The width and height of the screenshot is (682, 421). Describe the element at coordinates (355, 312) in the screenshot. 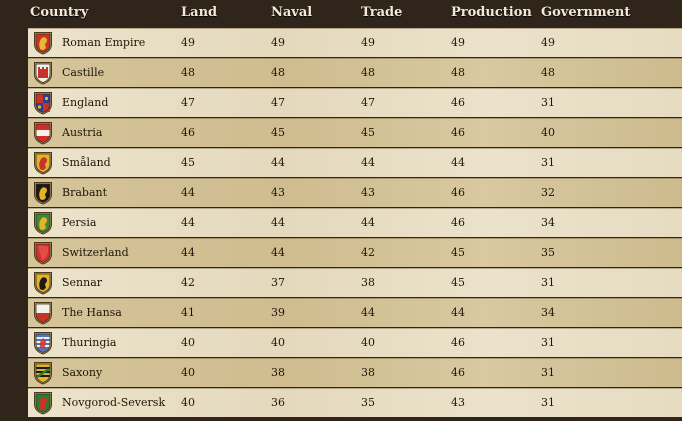

I see `table-row: The Hansa 41 39 44 44 34` at that location.